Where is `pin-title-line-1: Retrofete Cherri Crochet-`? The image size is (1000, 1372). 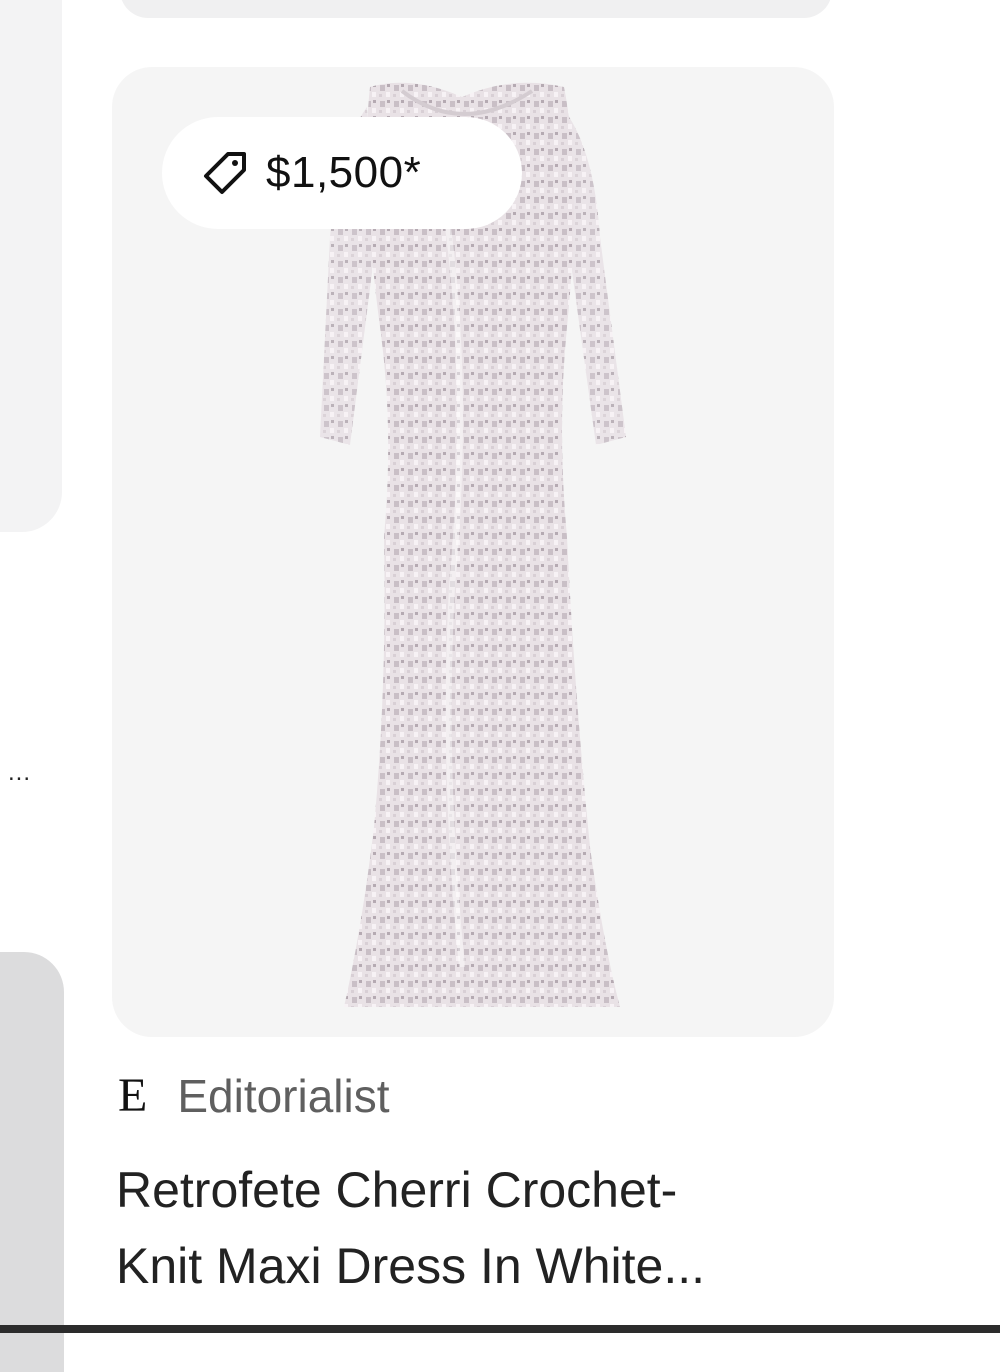
pin-title-line-1: Retrofete Cherri Crochet- is located at coordinates (397, 1190).